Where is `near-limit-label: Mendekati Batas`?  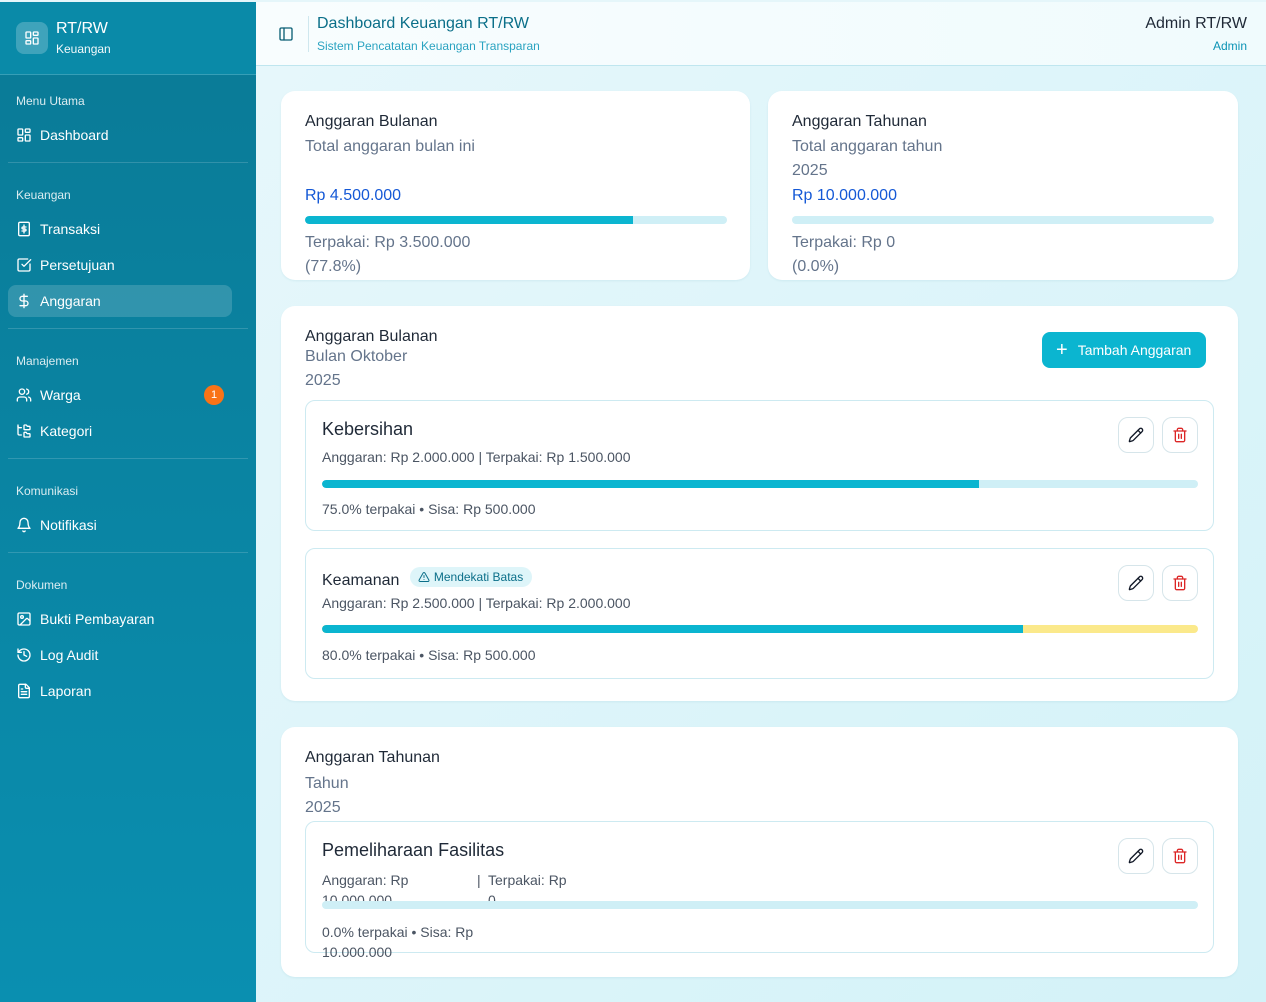
near-limit-label: Mendekati Batas is located at coordinates (478, 577).